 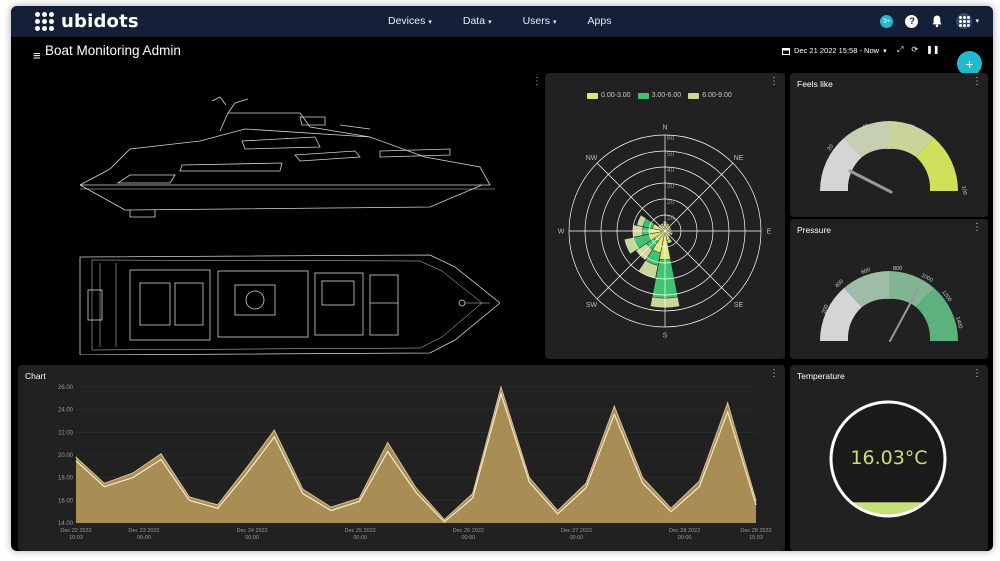 I want to click on temperature-value: 16.03°C, so click(x=889, y=458).